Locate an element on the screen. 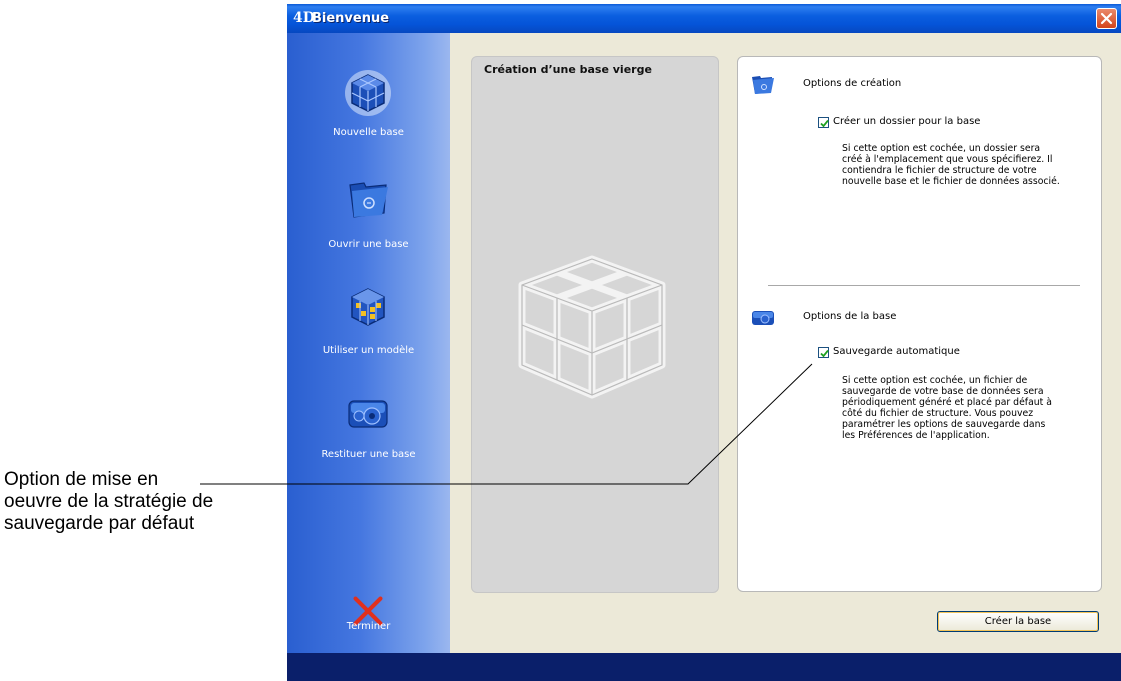 This screenshot has height=681, width=1121. sidebar-item-open-database: Ouvrir une base is located at coordinates (368, 213).